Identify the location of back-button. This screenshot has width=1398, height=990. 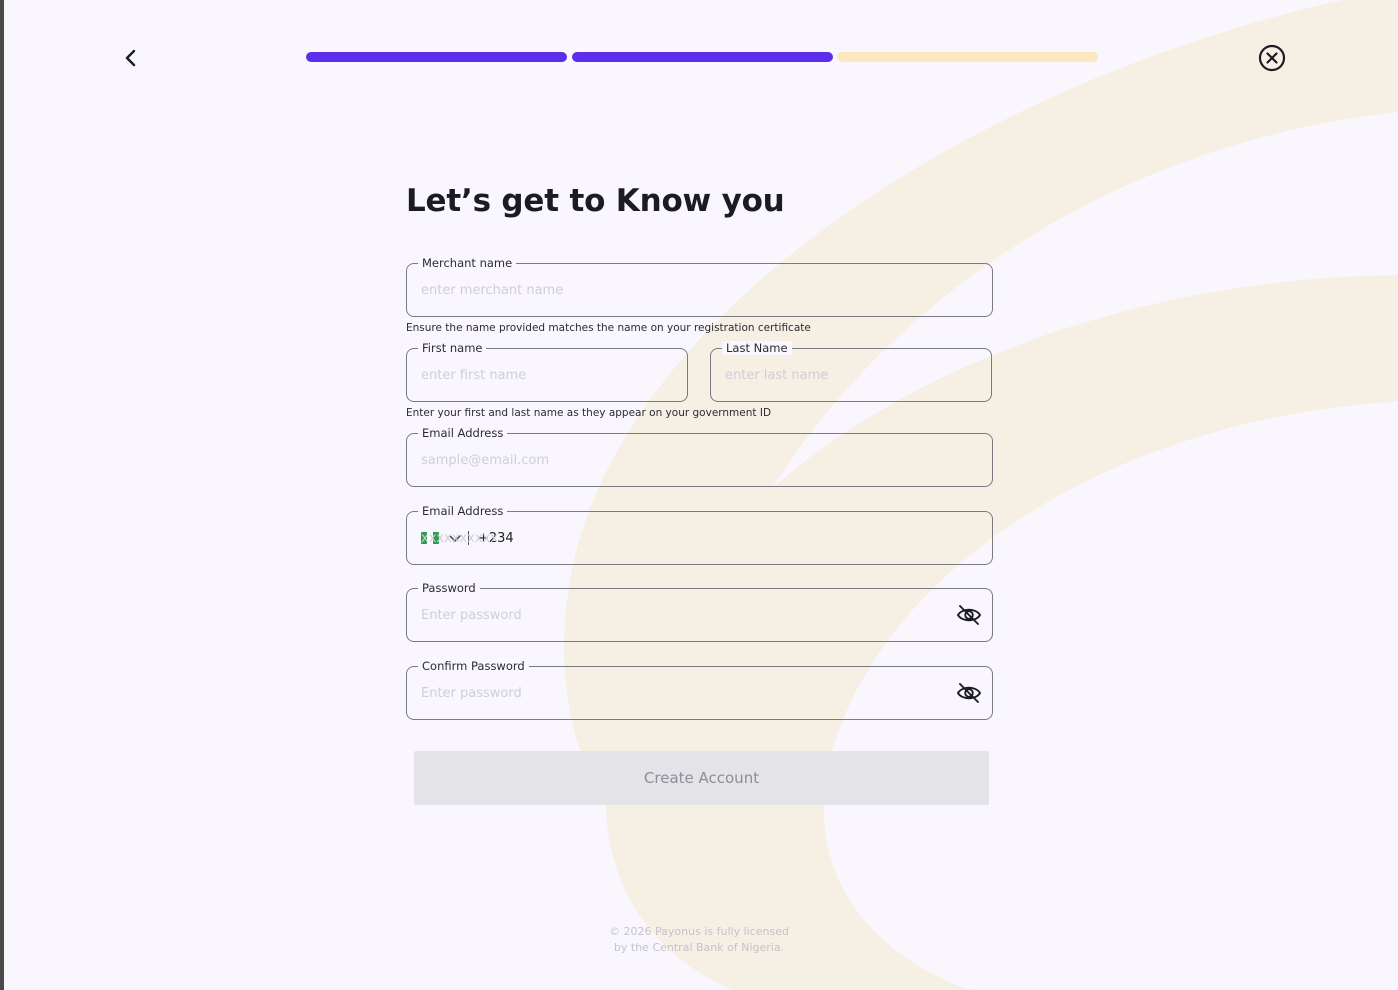
(131, 58).